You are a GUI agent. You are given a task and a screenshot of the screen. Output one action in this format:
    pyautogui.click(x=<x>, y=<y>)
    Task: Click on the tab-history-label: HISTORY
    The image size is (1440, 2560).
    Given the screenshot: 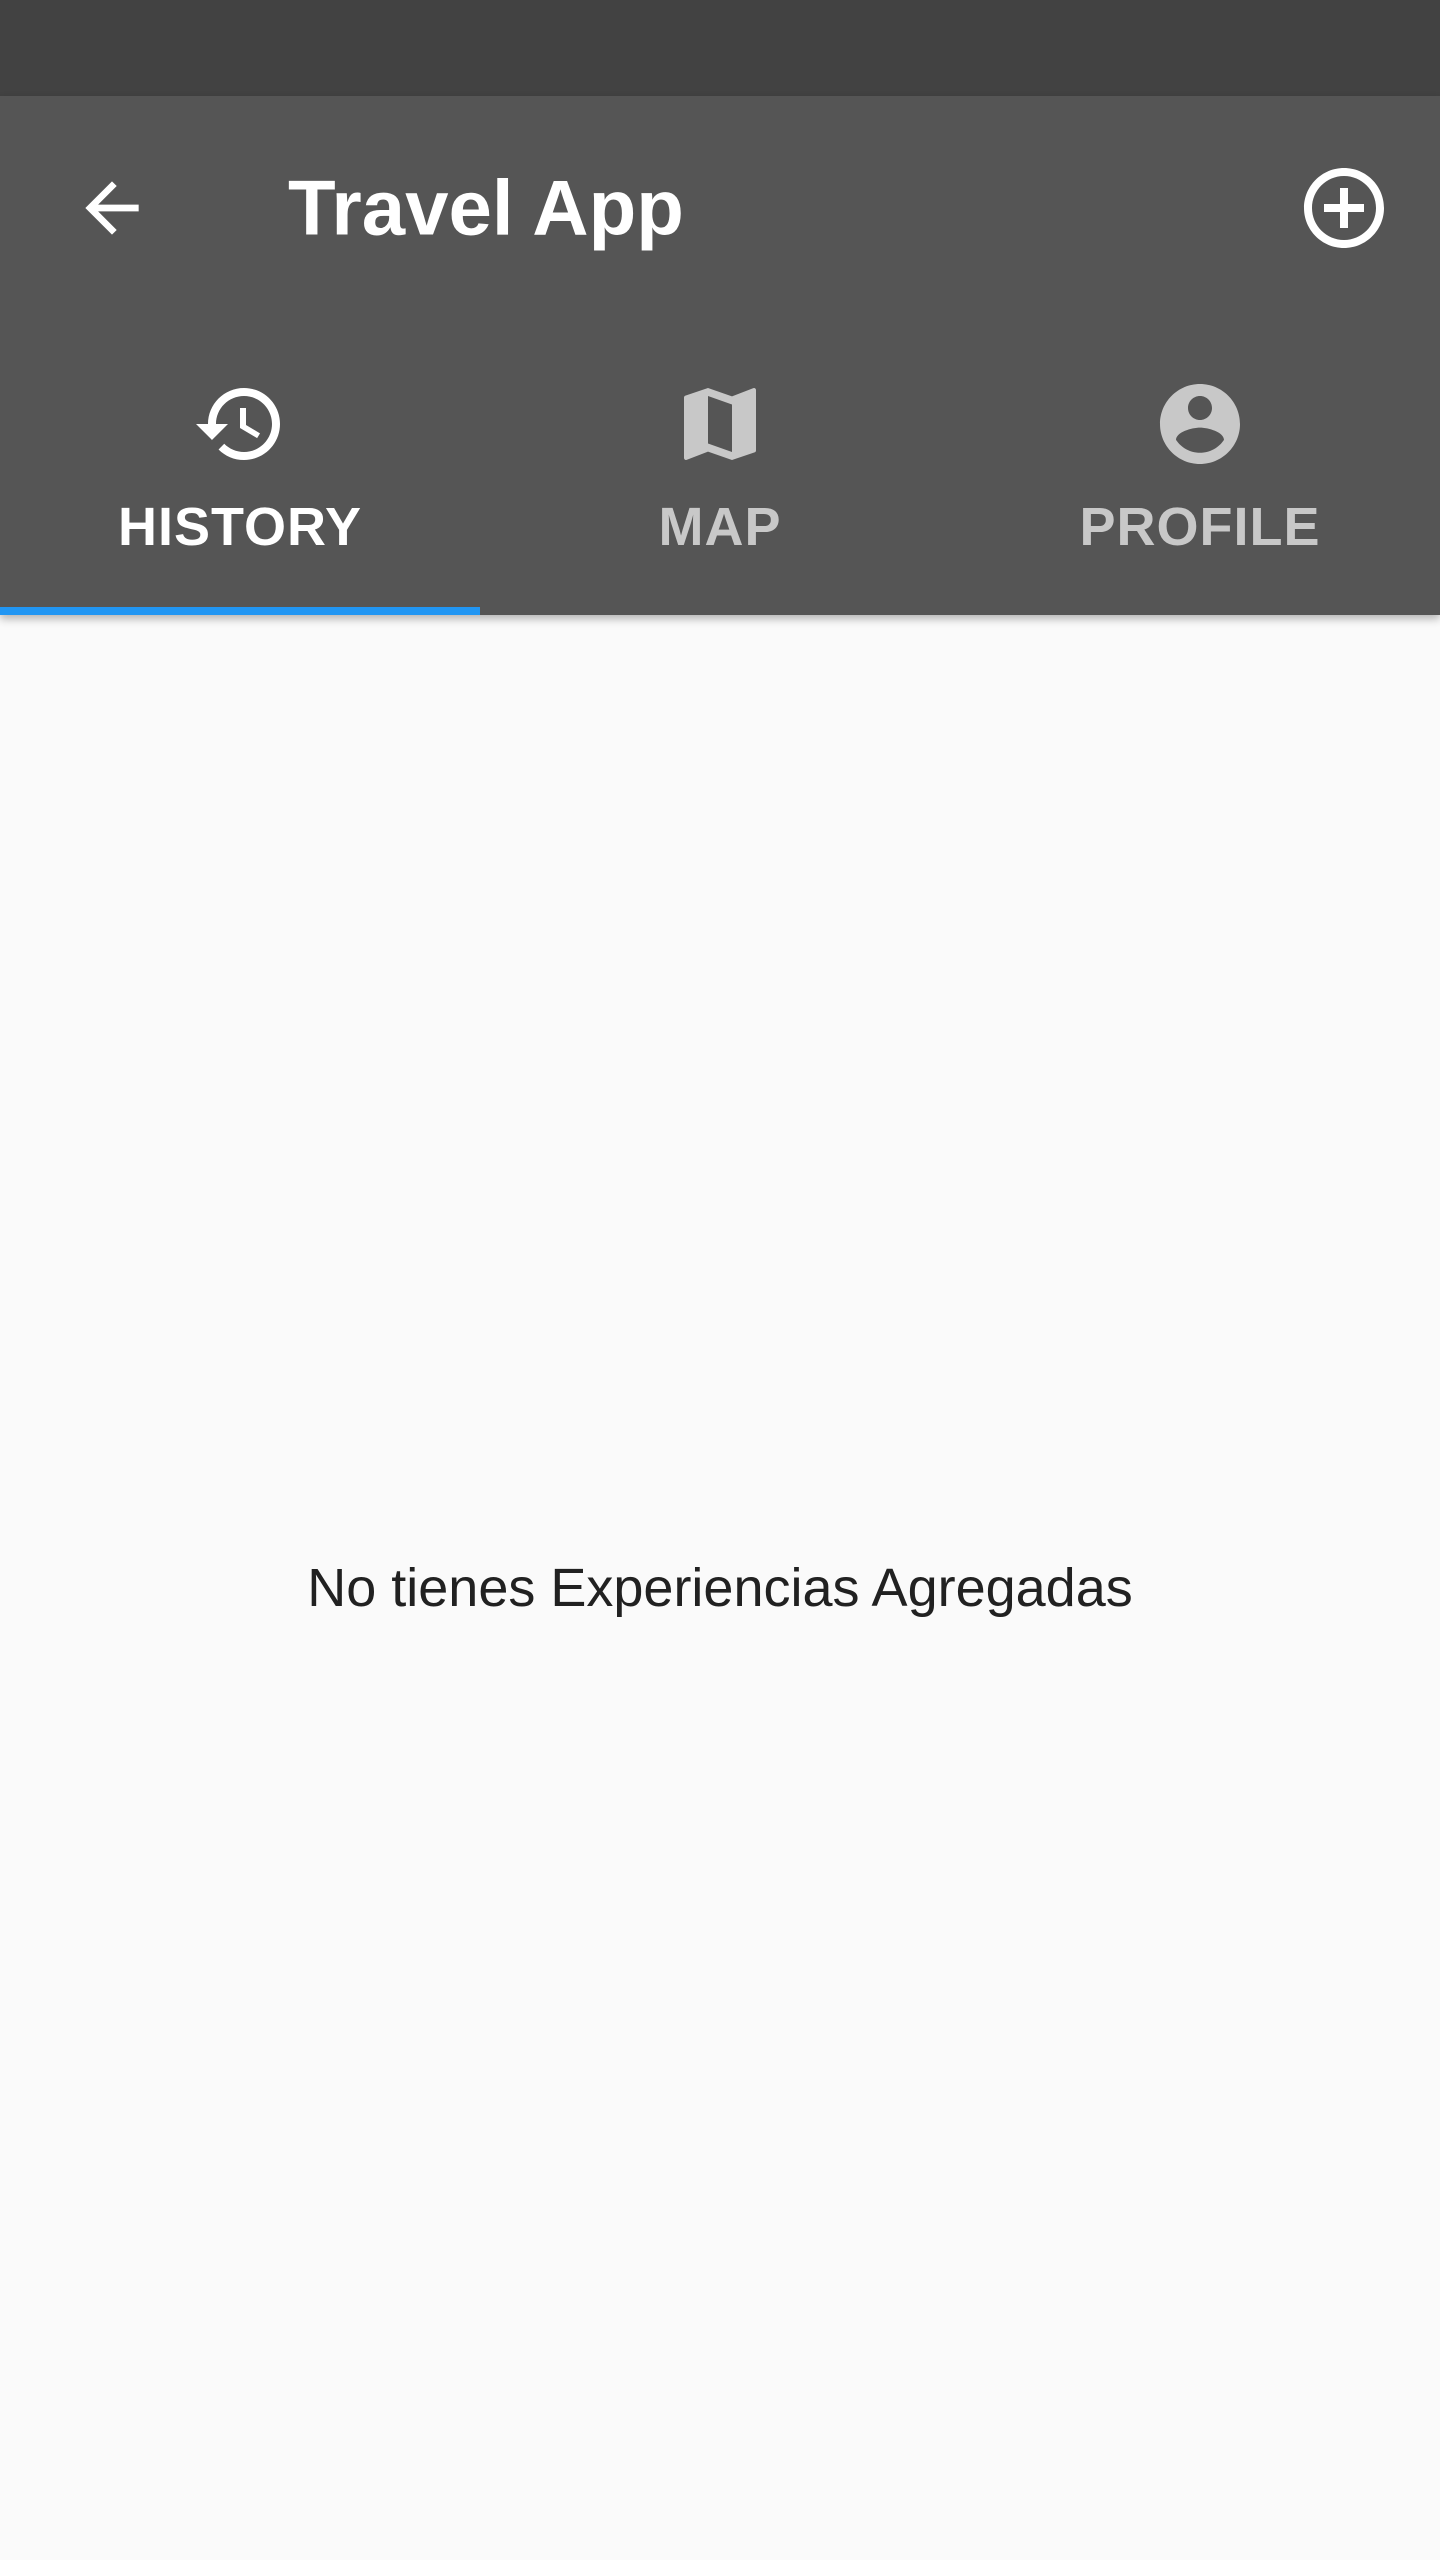 What is the action you would take?
    pyautogui.click(x=240, y=527)
    